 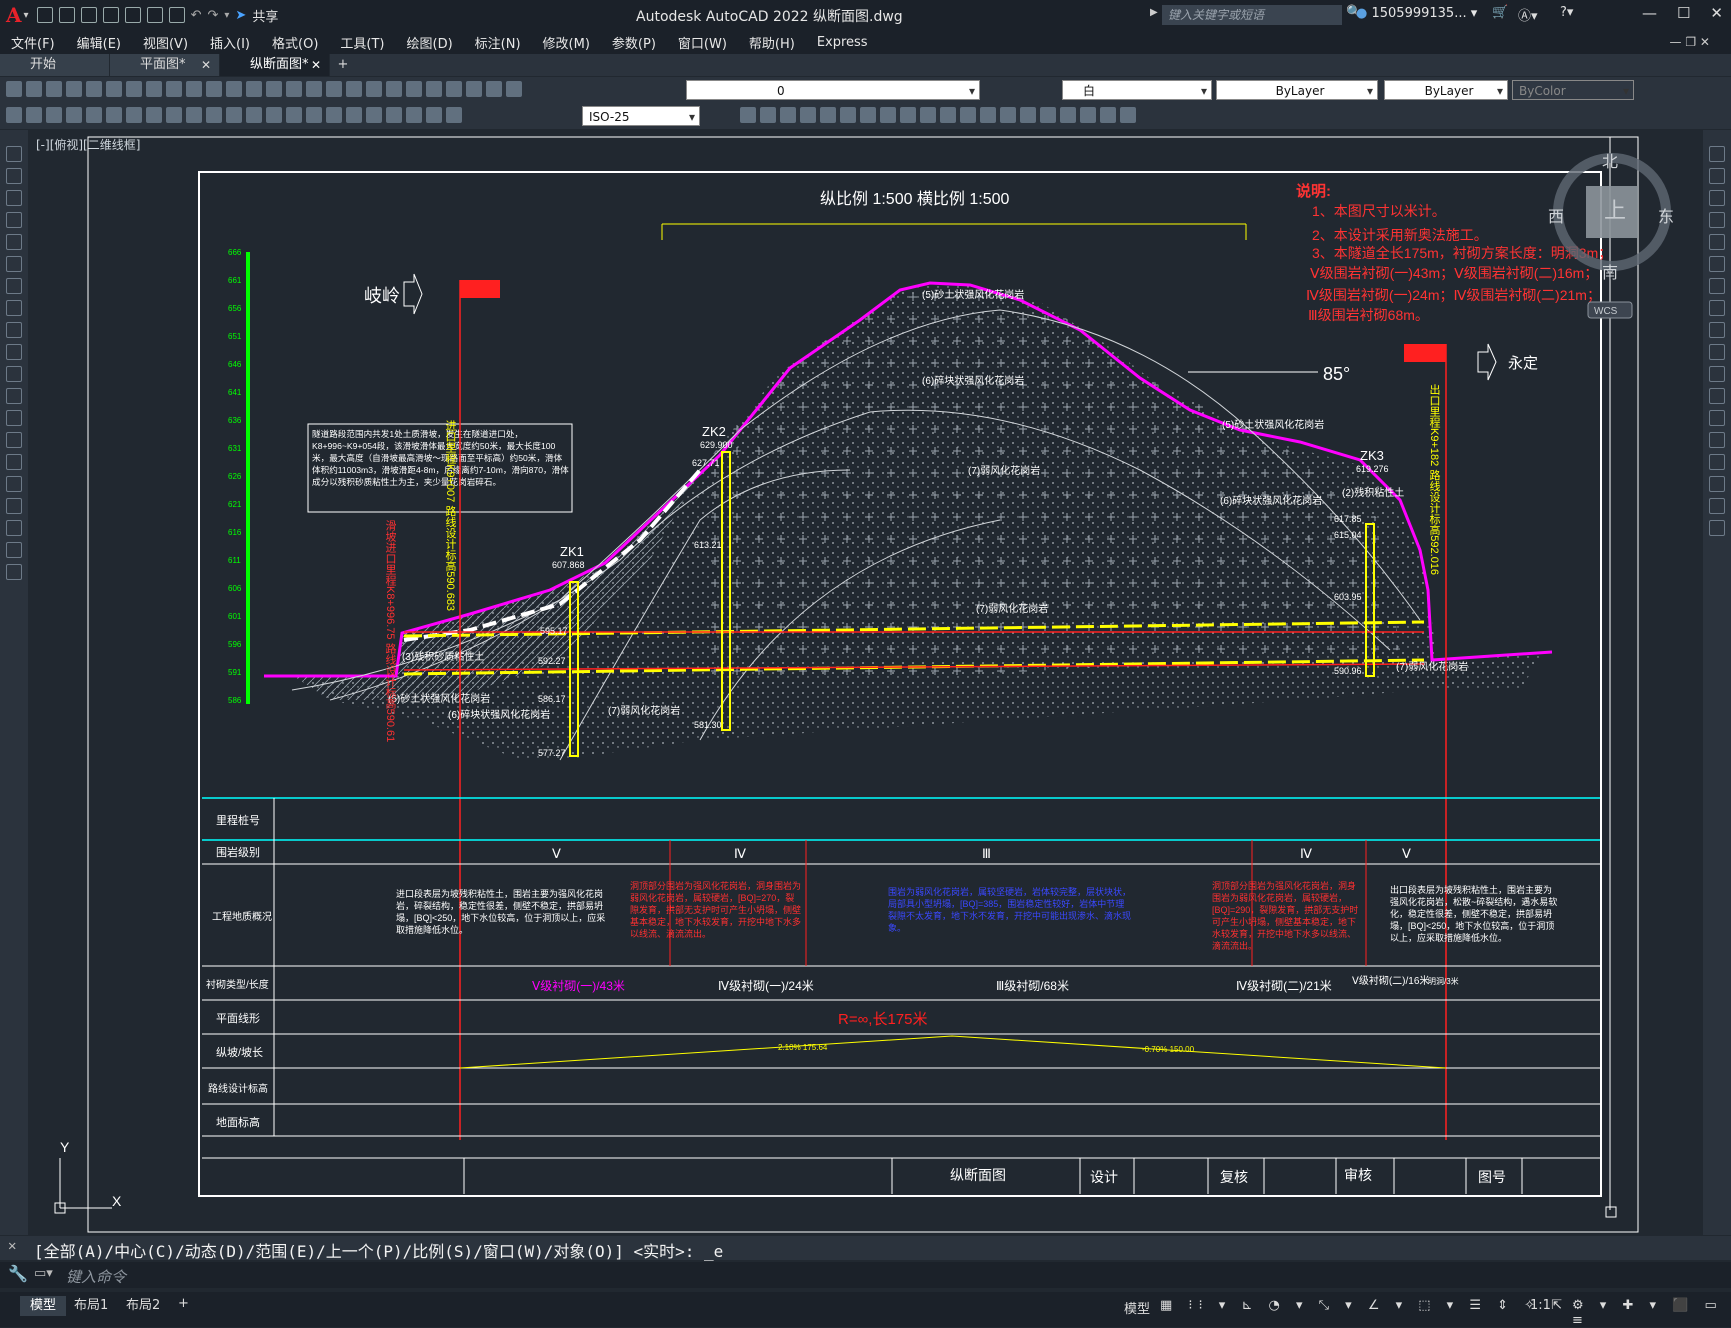 What do you see at coordinates (14, 198) in the screenshot?
I see `polyline-icon` at bounding box center [14, 198].